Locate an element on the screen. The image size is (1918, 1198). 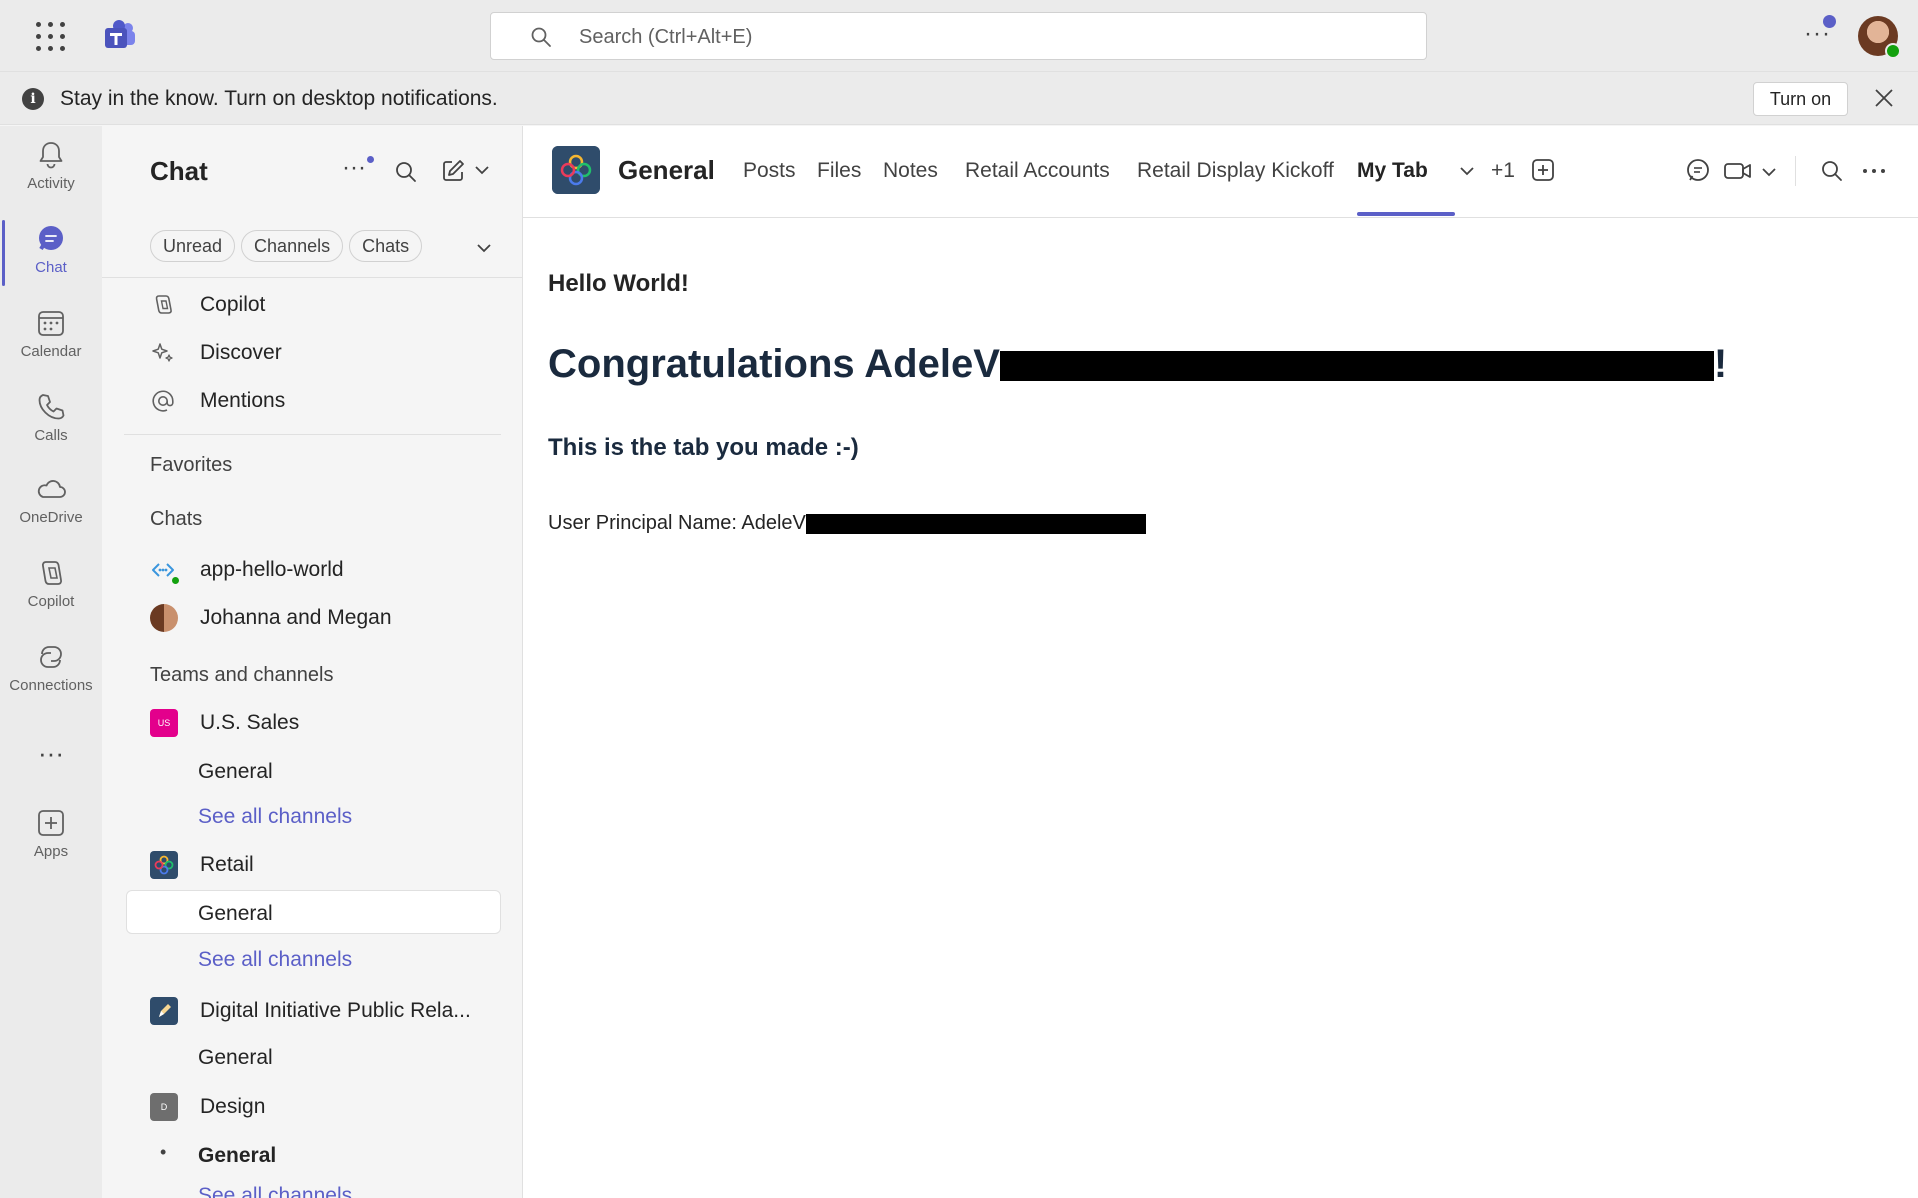
rail-label: Calendar is located at coordinates (51, 351).